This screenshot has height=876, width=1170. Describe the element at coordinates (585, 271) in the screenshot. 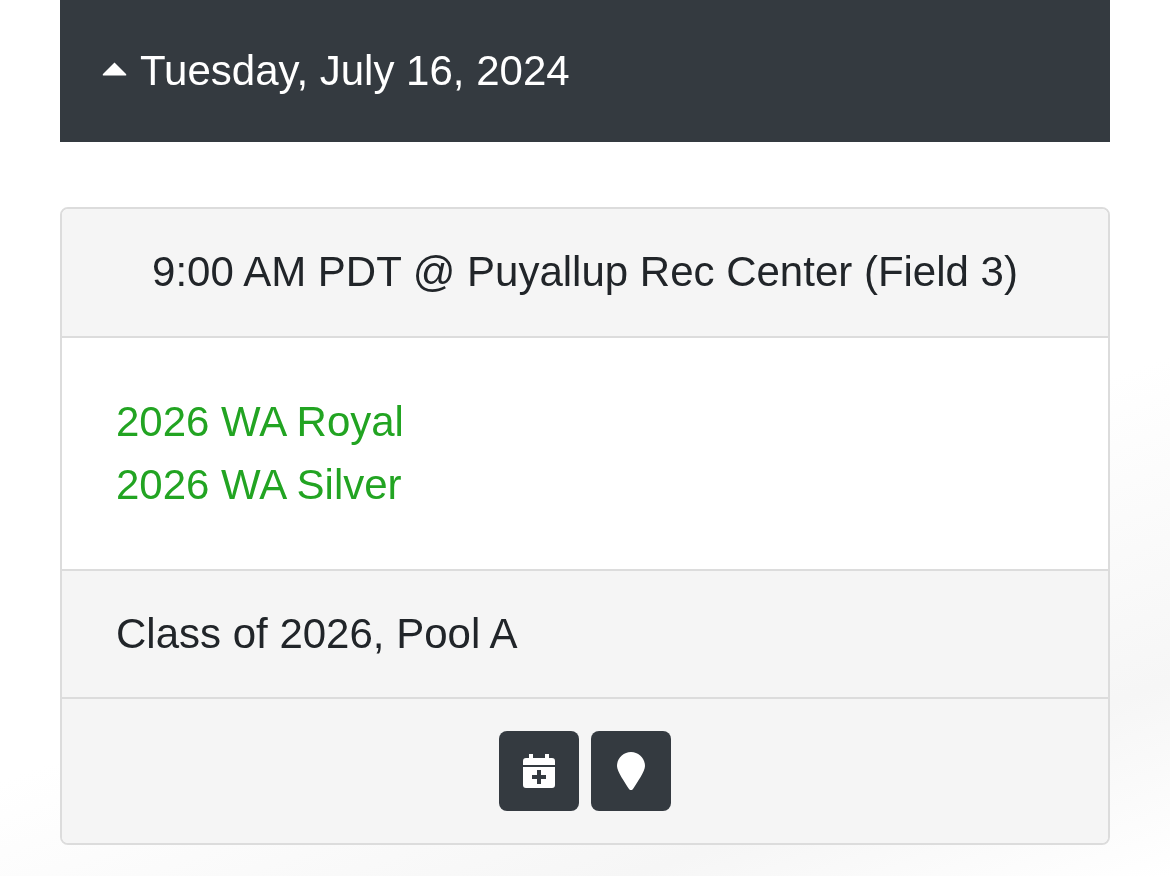

I see `game-time-location: 9:00 AM PDT @ Puyallup Rec Center (Field 3)` at that location.